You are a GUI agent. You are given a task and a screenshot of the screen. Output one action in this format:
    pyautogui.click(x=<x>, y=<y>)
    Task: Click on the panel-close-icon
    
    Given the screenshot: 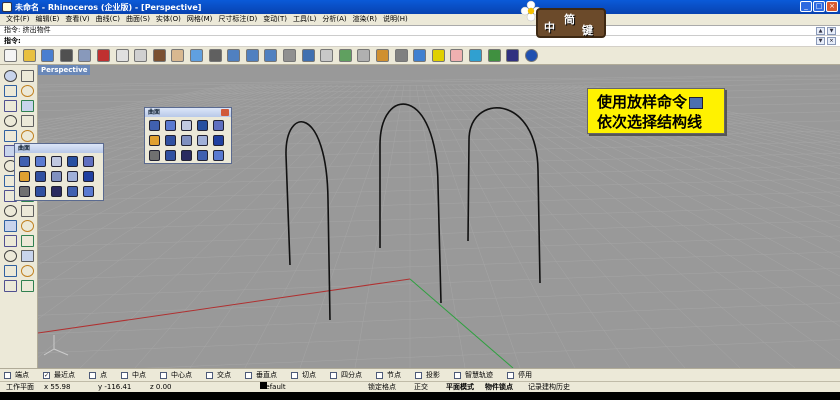 What is the action you would take?
    pyautogui.click(x=225, y=112)
    